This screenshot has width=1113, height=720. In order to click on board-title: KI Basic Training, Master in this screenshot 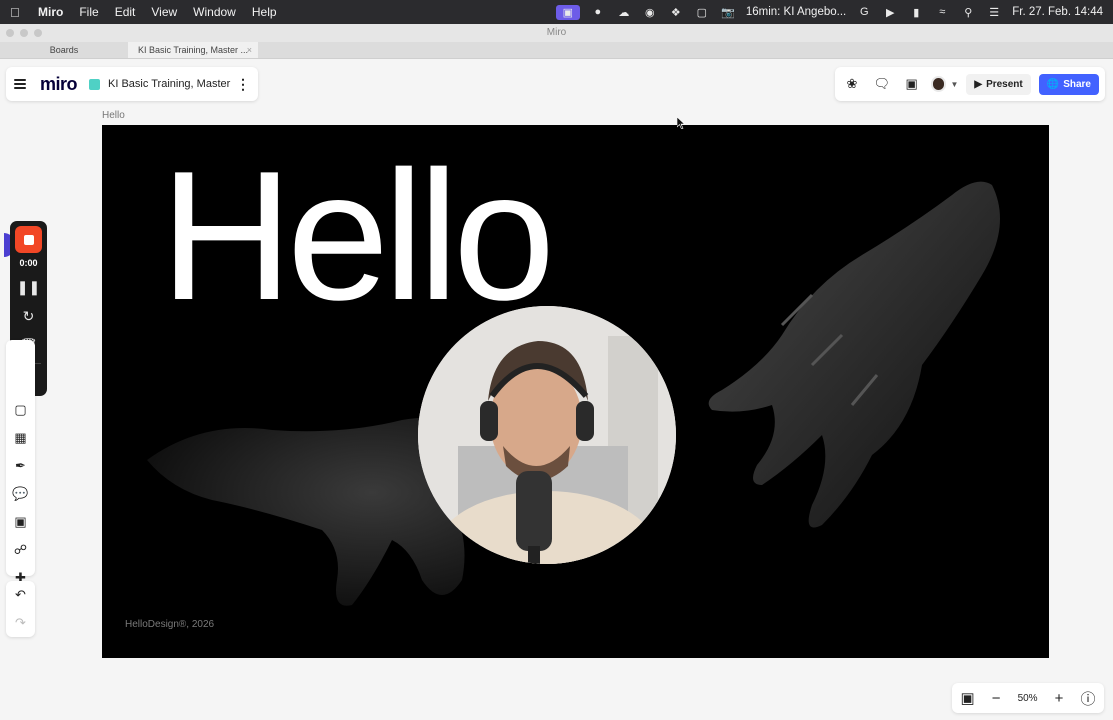, I will do `click(169, 84)`.